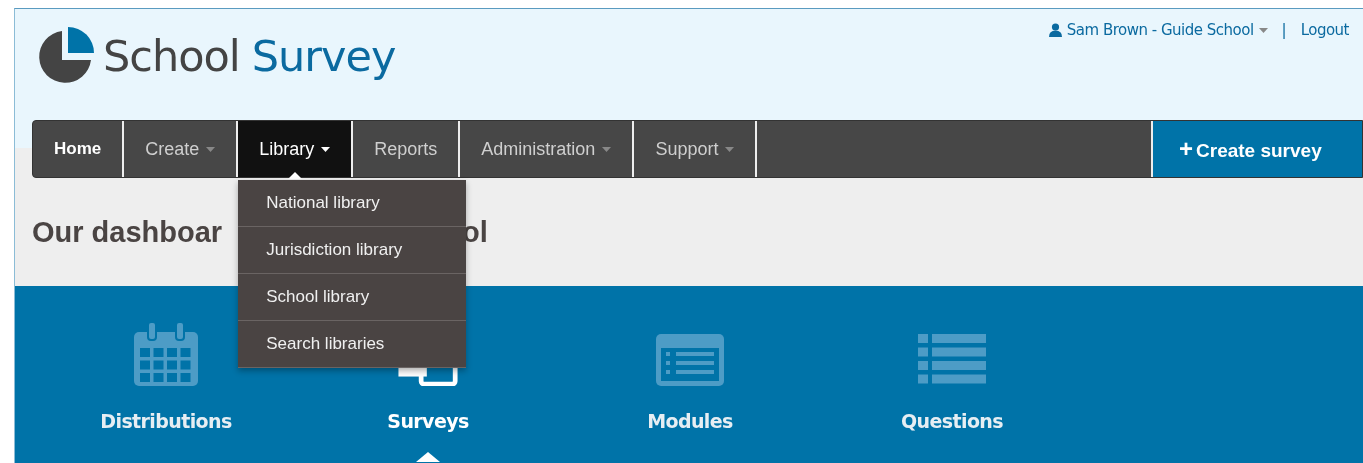 This screenshot has width=1363, height=463. I want to click on page-heading: Our dashboar, so click(127, 232).